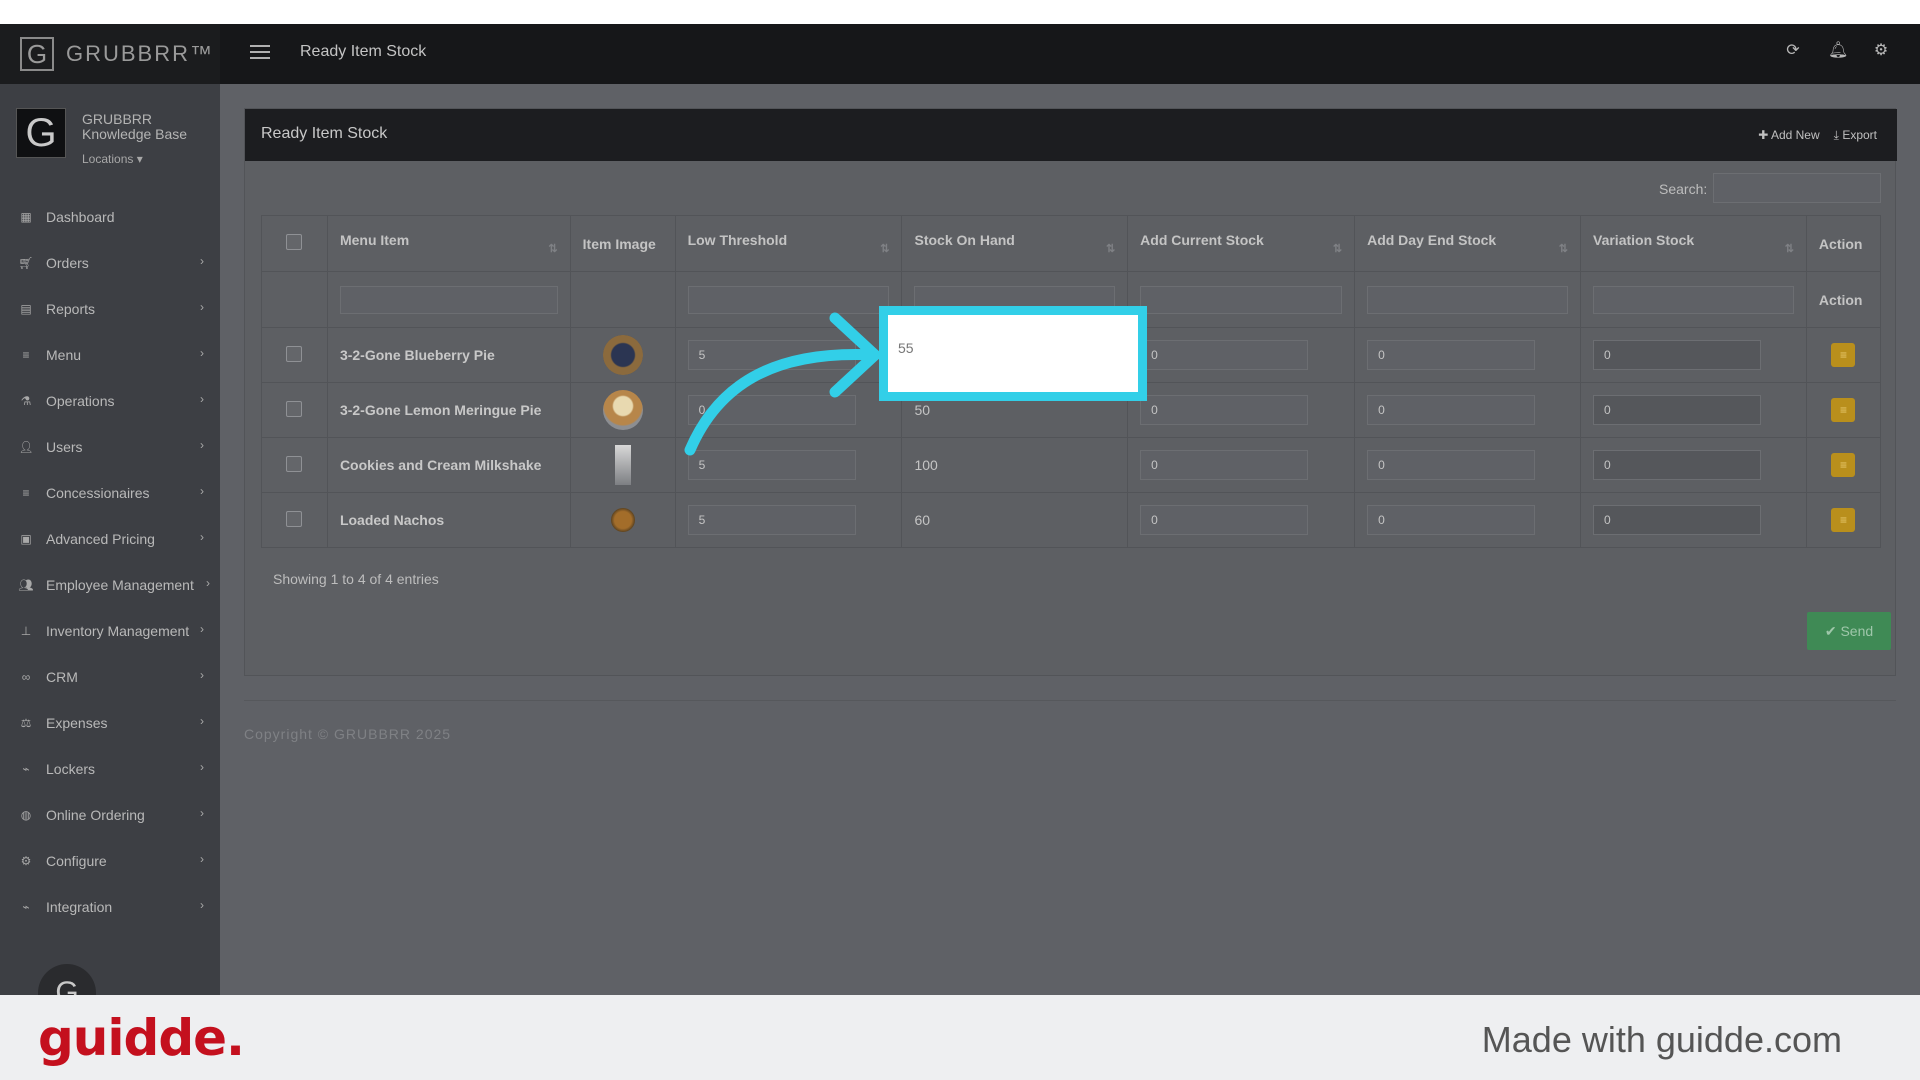  I want to click on nachos-image, so click(622, 520).